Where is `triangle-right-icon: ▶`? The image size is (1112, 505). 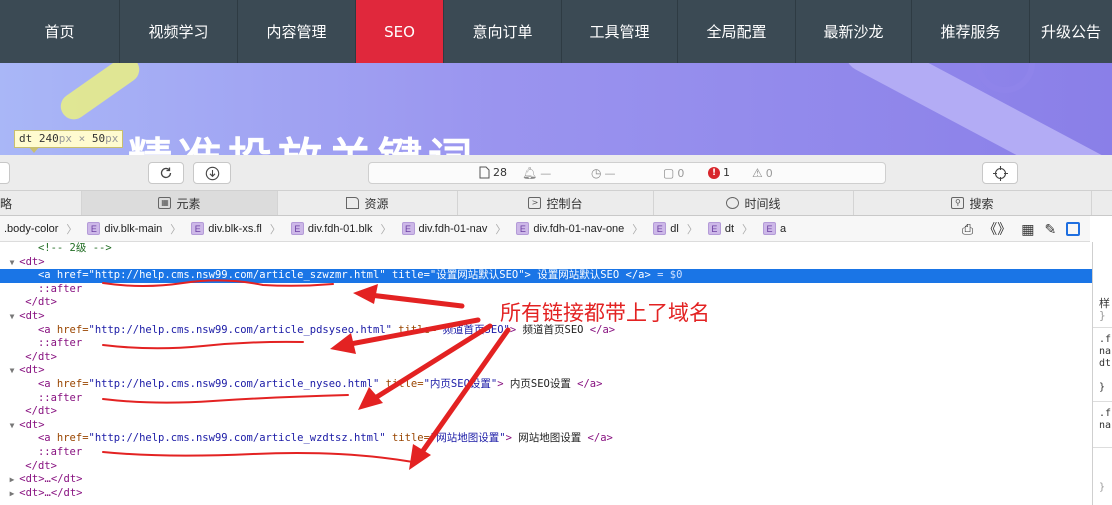
triangle-right-icon: ▶ is located at coordinates (10, 480).